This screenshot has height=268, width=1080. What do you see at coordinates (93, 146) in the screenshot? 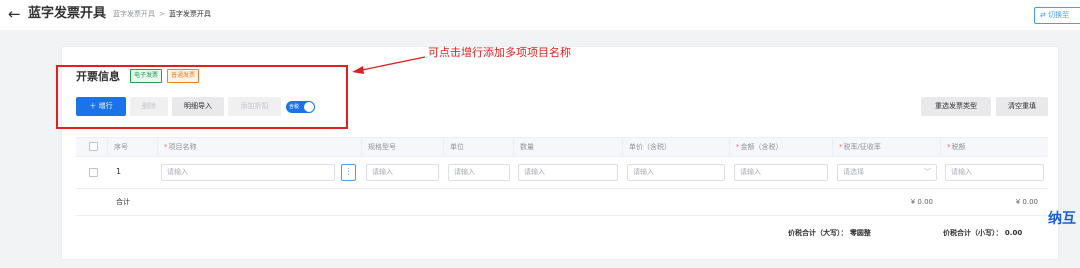
I see `select-all-checkbox` at bounding box center [93, 146].